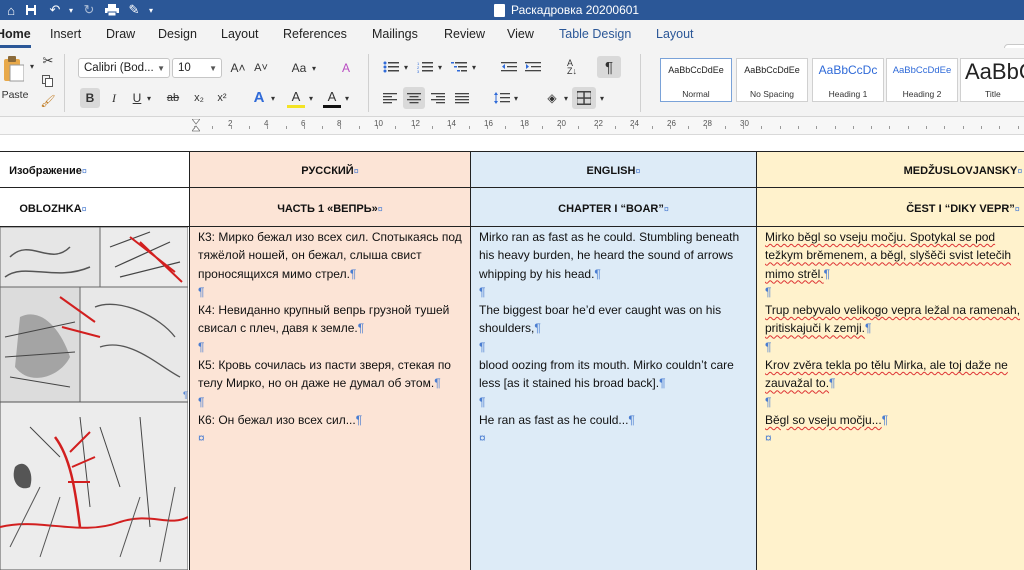  Describe the element at coordinates (32, 66) in the screenshot. I see `paste-dropdown-icon: ▾` at that location.